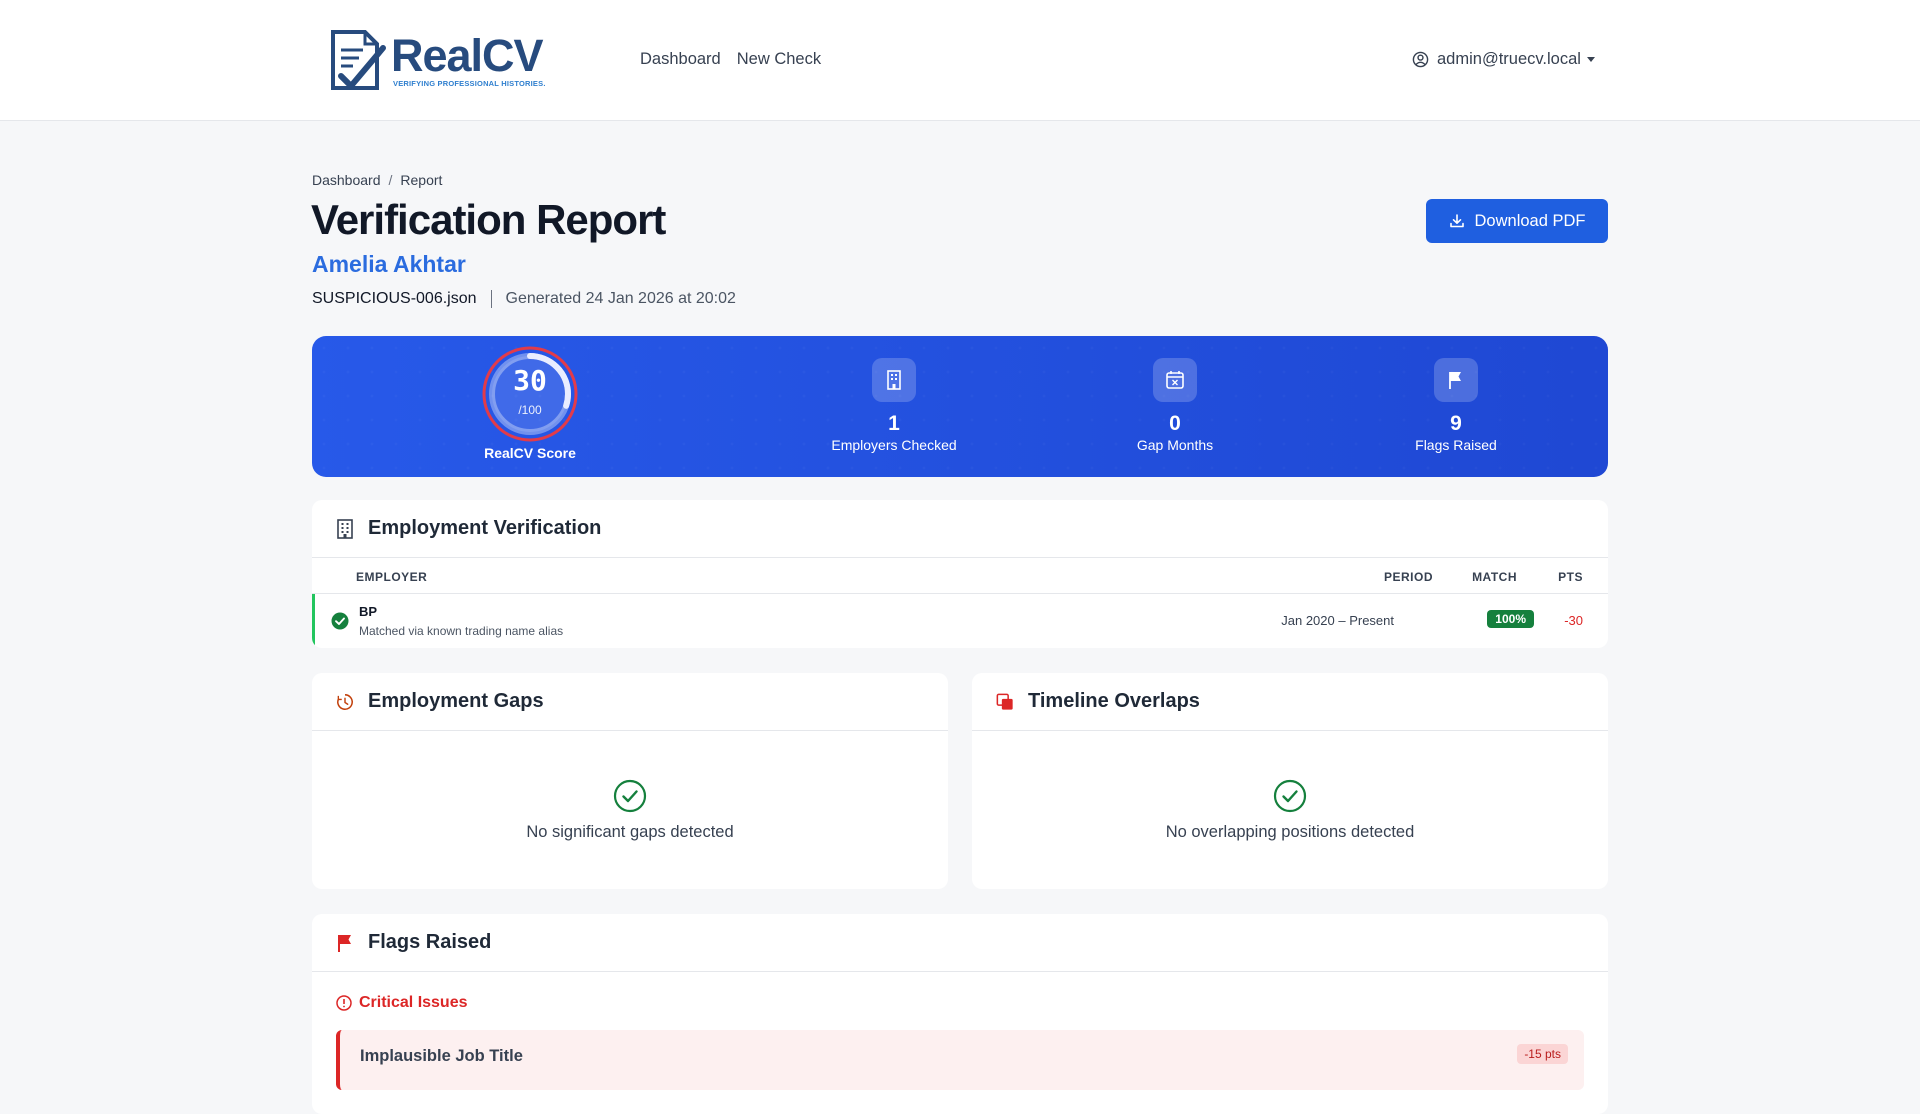  Describe the element at coordinates (1337, 620) in the screenshot. I see `employment-period: Jan 2020 – Present` at that location.